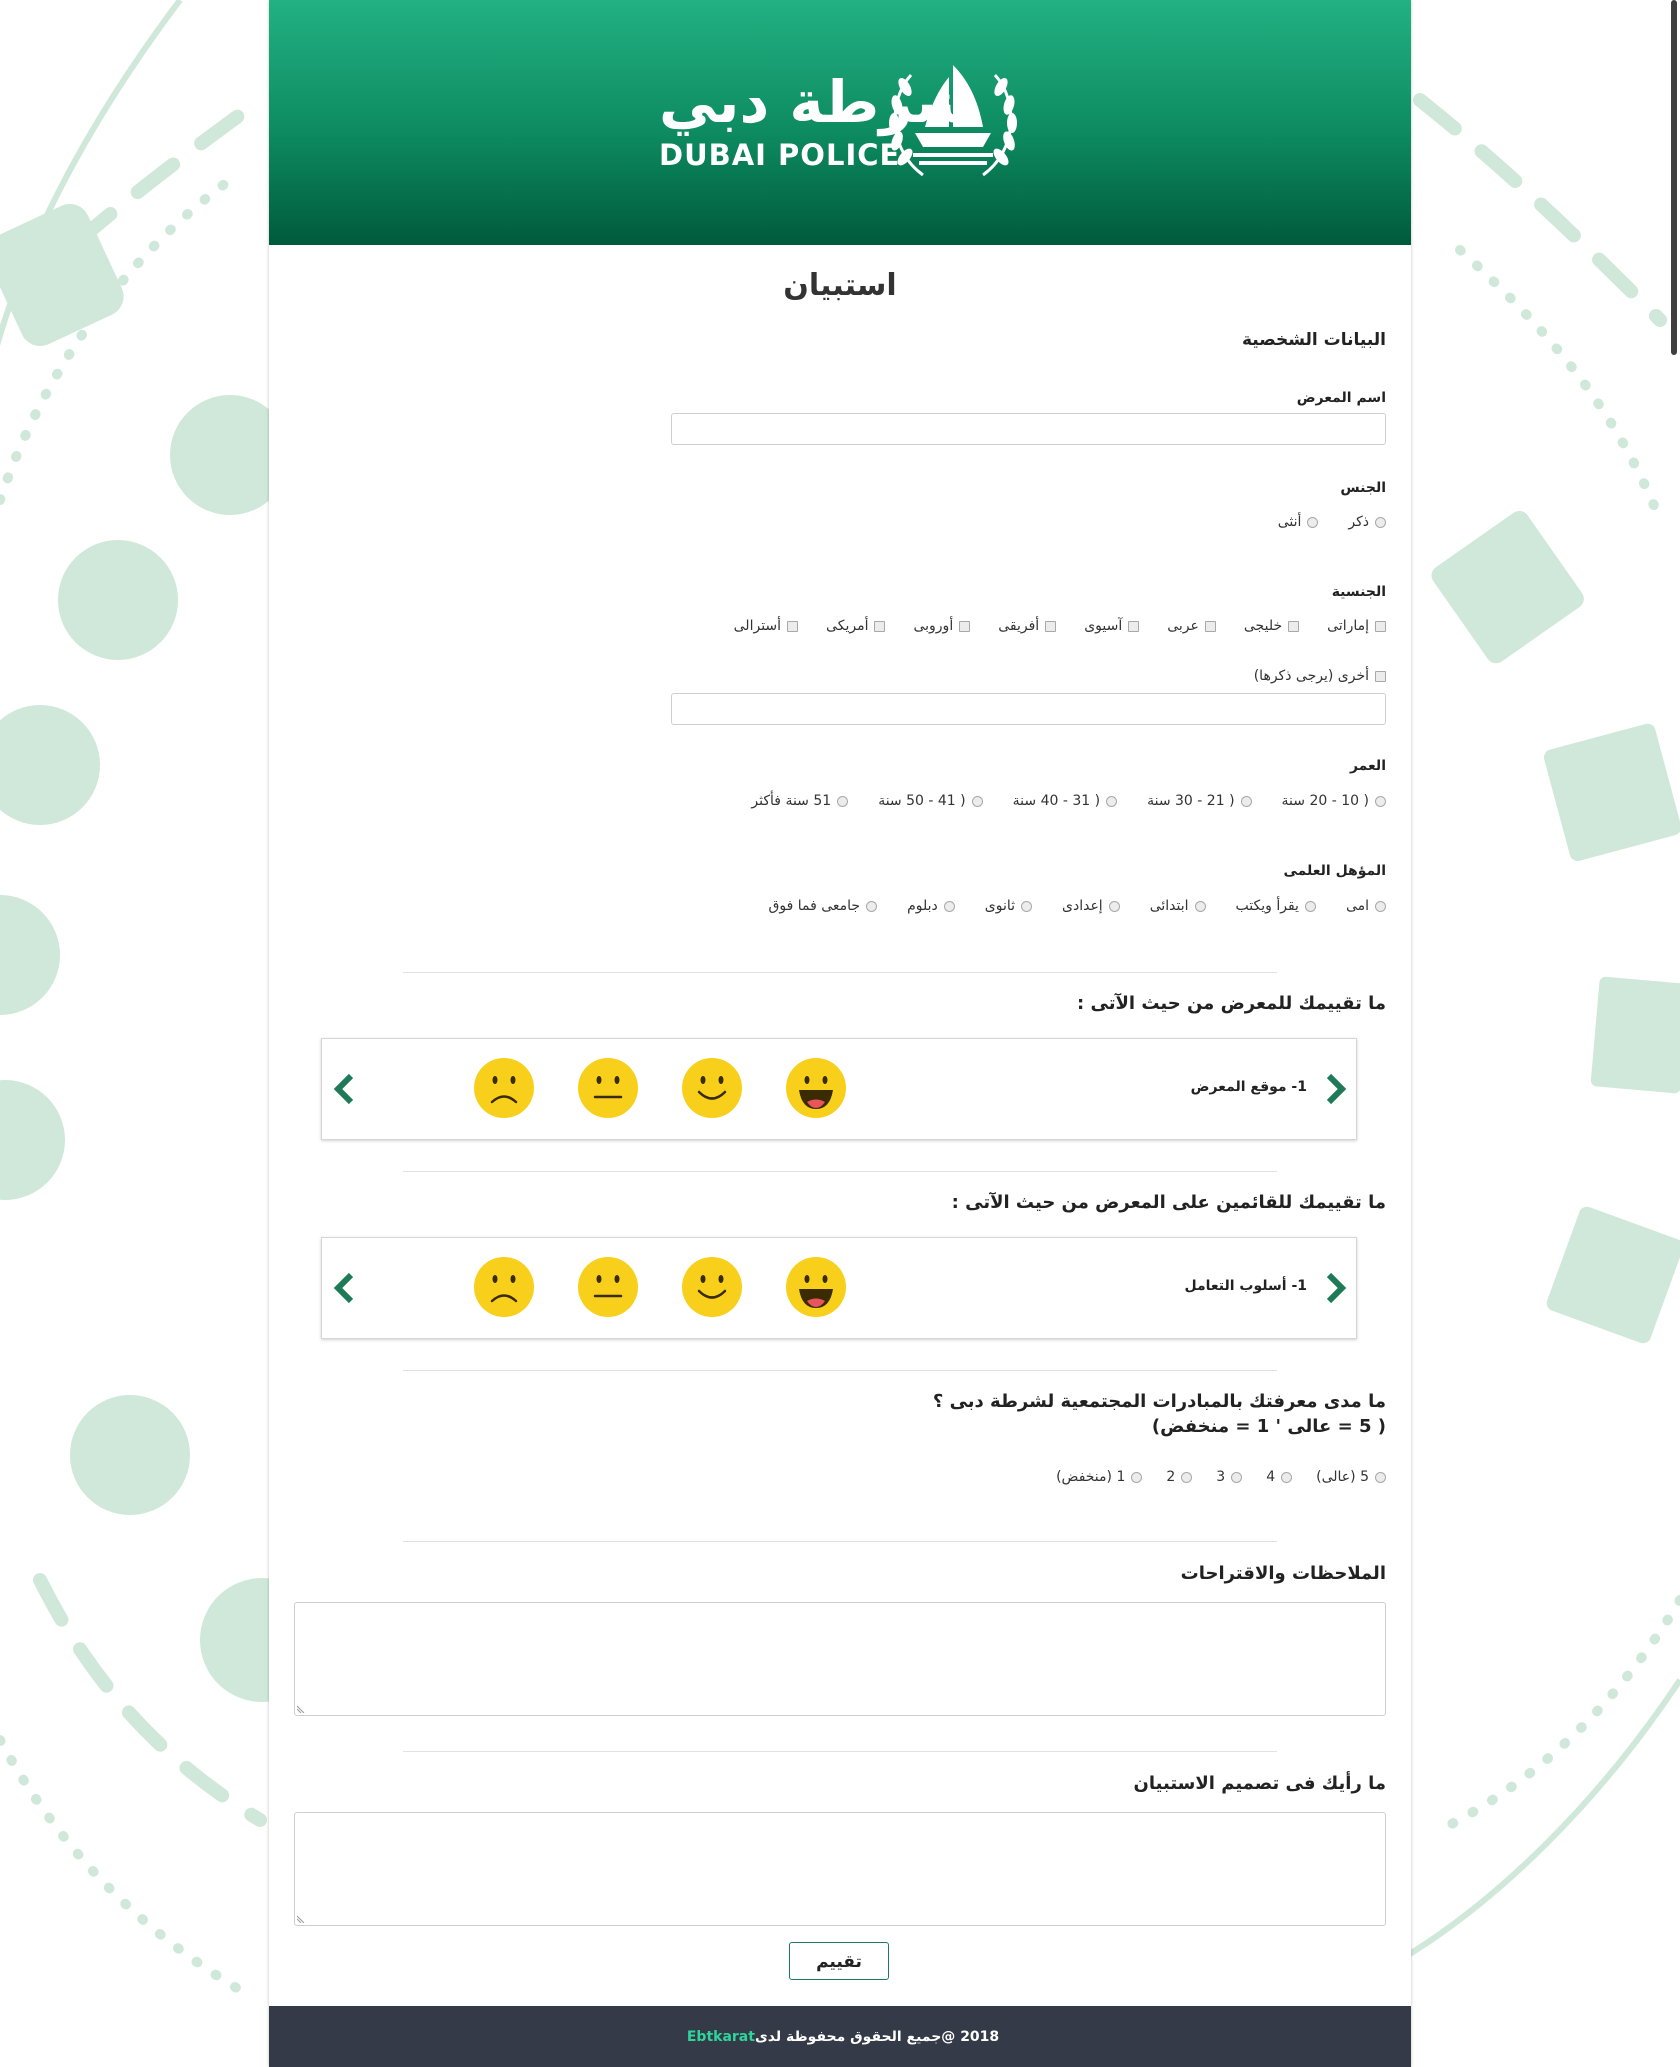 The width and height of the screenshot is (1680, 2067). Describe the element at coordinates (1351, 1477) in the screenshot. I see `awareness-option-5: 5 (عالى)` at that location.